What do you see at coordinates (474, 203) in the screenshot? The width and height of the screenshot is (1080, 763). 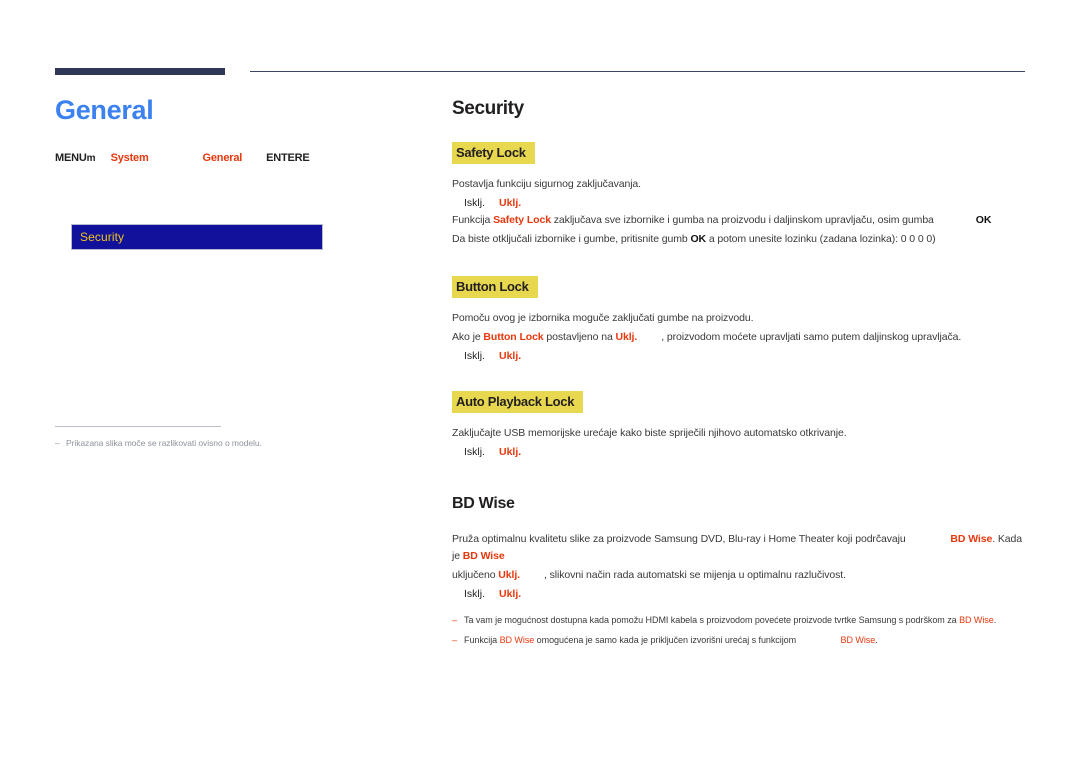 I see `safety-lock-option-off: Isklj.` at bounding box center [474, 203].